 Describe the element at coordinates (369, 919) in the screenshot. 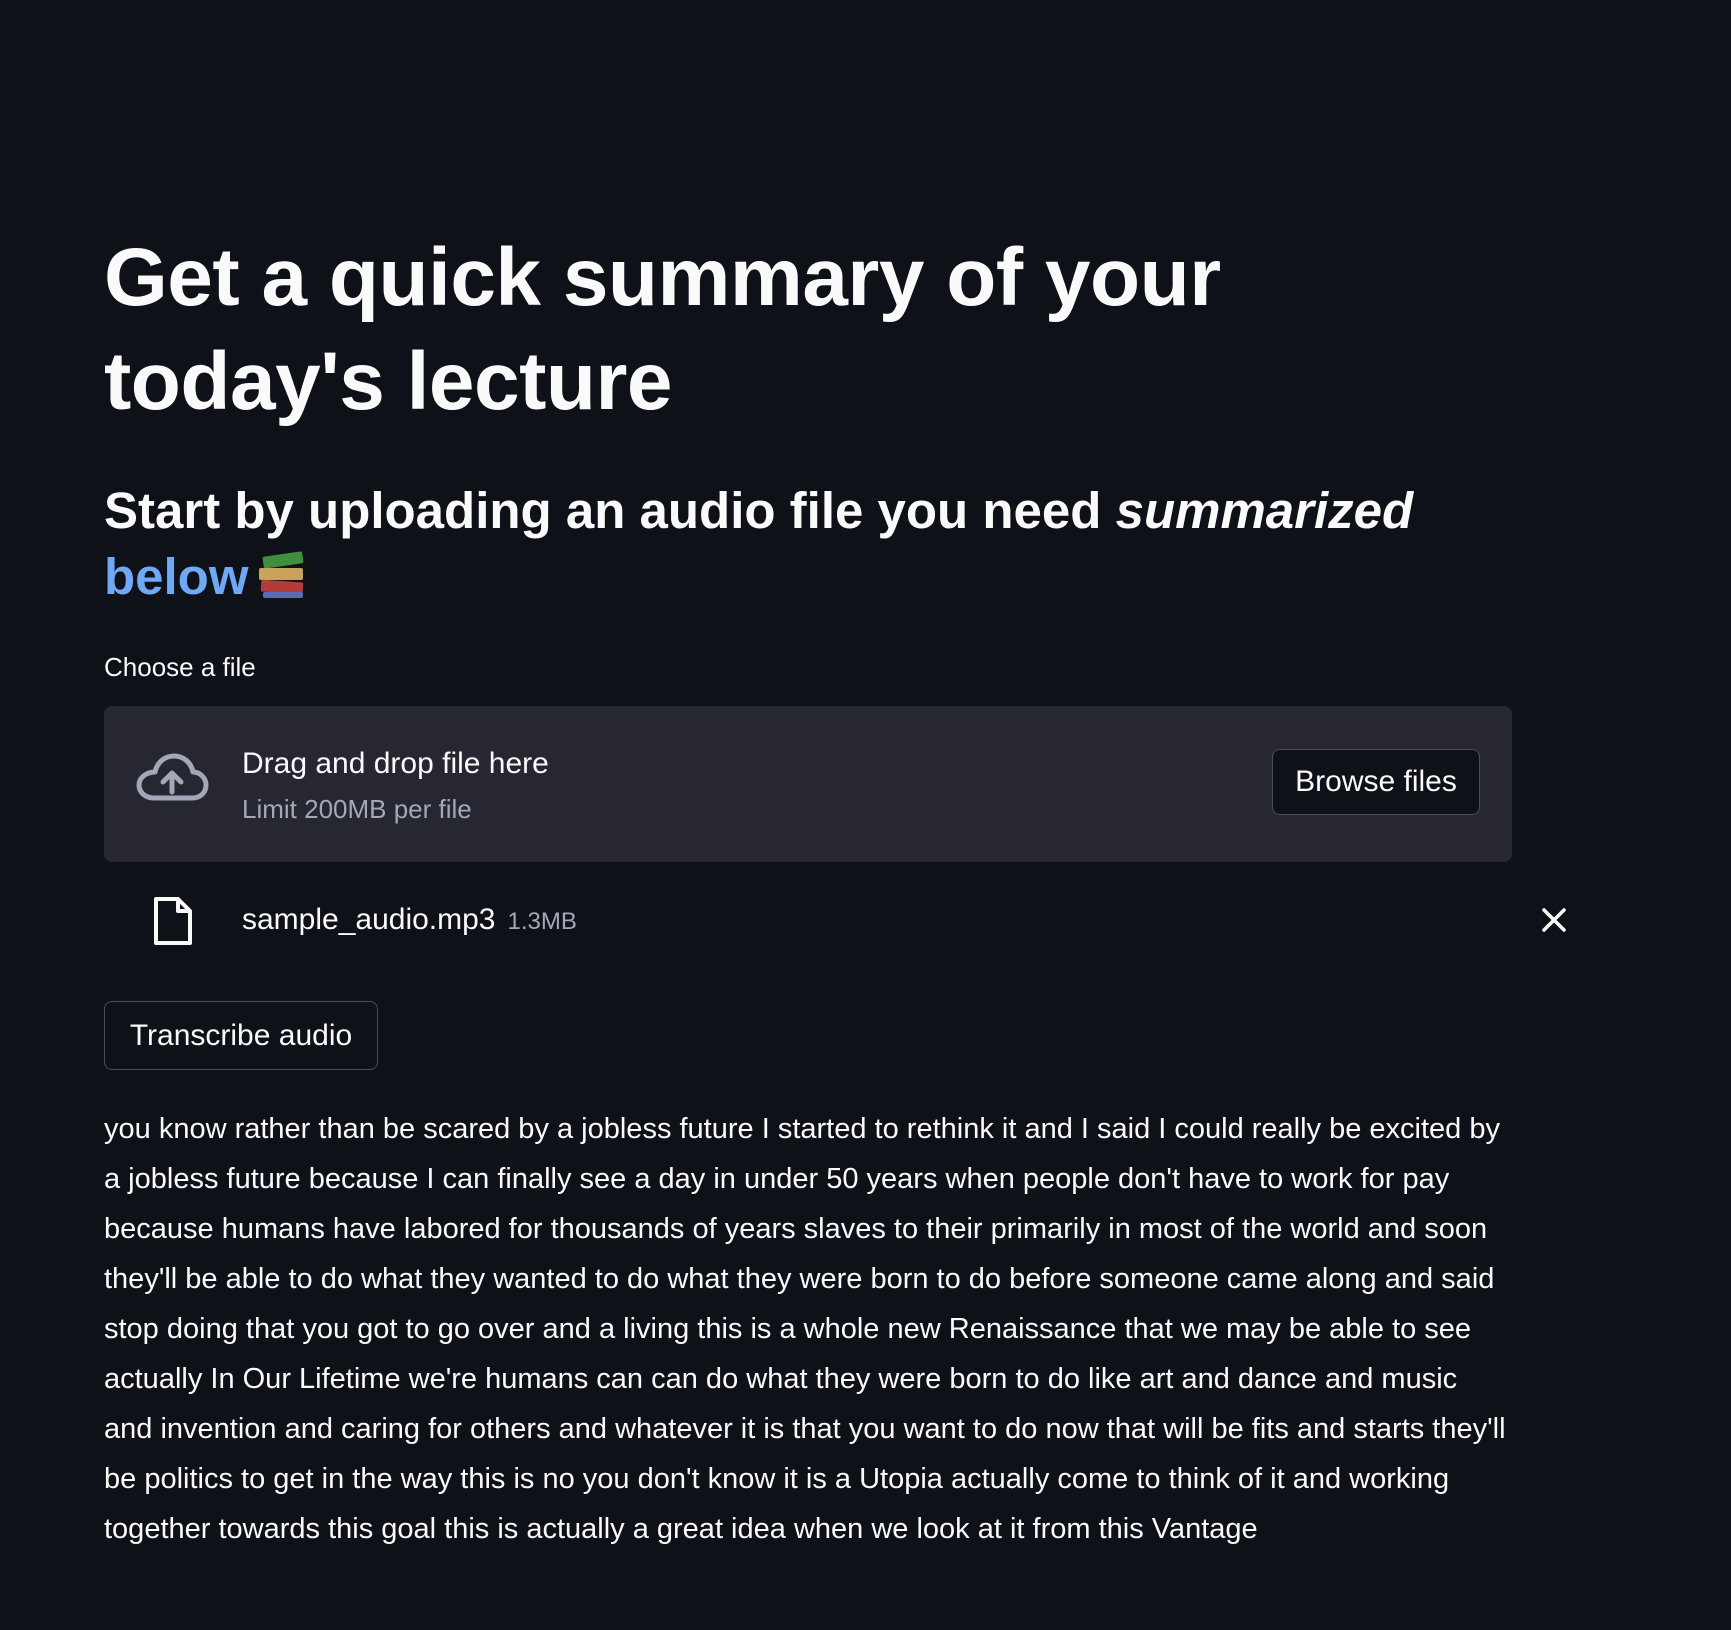

I see `uploaded-file-name: sample_audio.mp3` at that location.